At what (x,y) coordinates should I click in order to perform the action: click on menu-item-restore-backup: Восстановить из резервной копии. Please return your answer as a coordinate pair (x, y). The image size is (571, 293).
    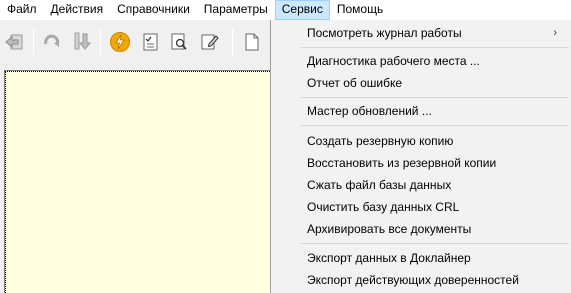
    Looking at the image, I should click on (421, 163).